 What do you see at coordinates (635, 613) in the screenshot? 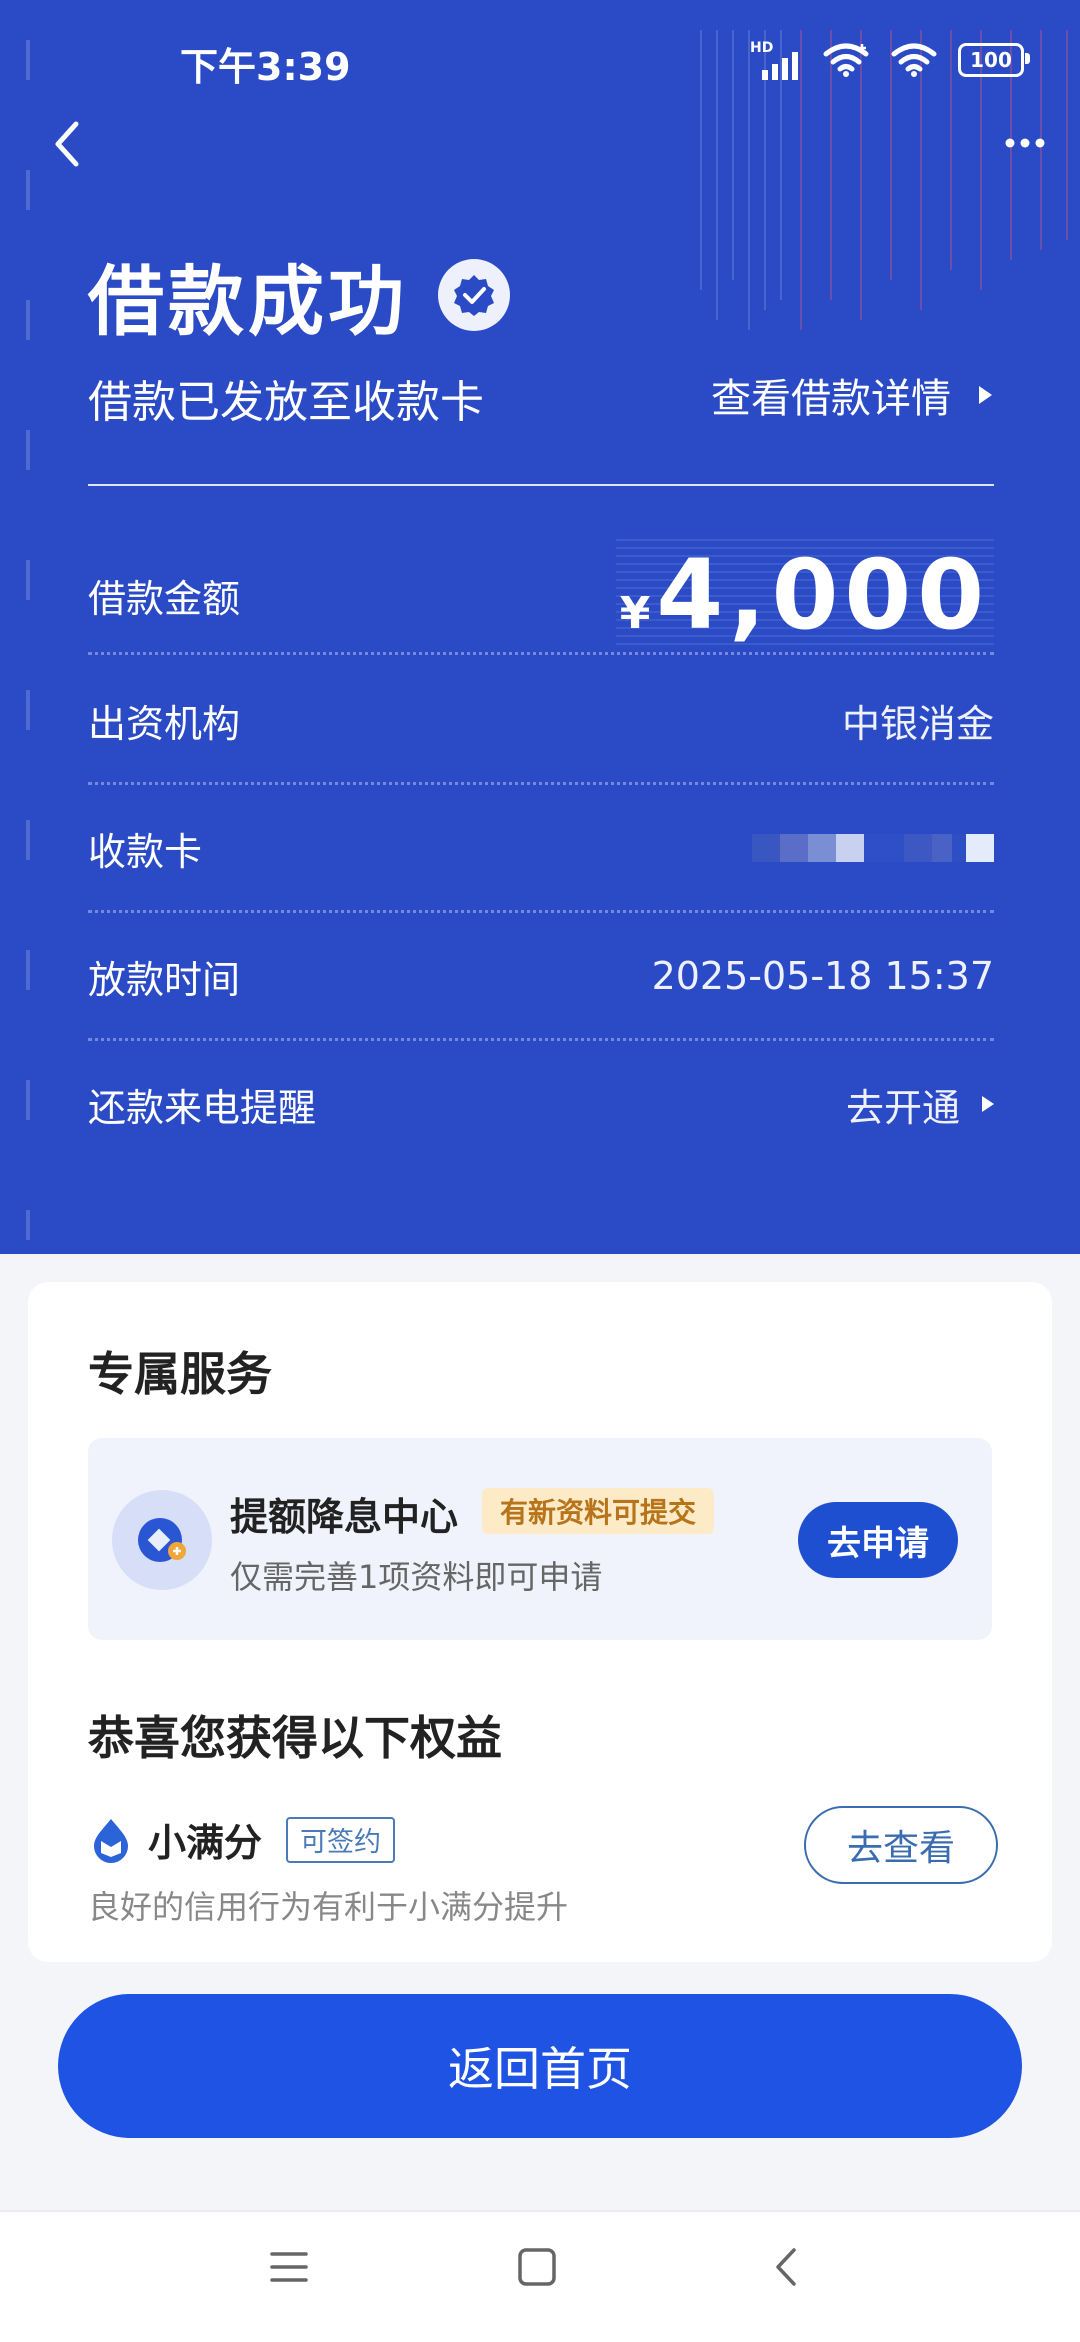
I see `currency-symbol: ¥` at bounding box center [635, 613].